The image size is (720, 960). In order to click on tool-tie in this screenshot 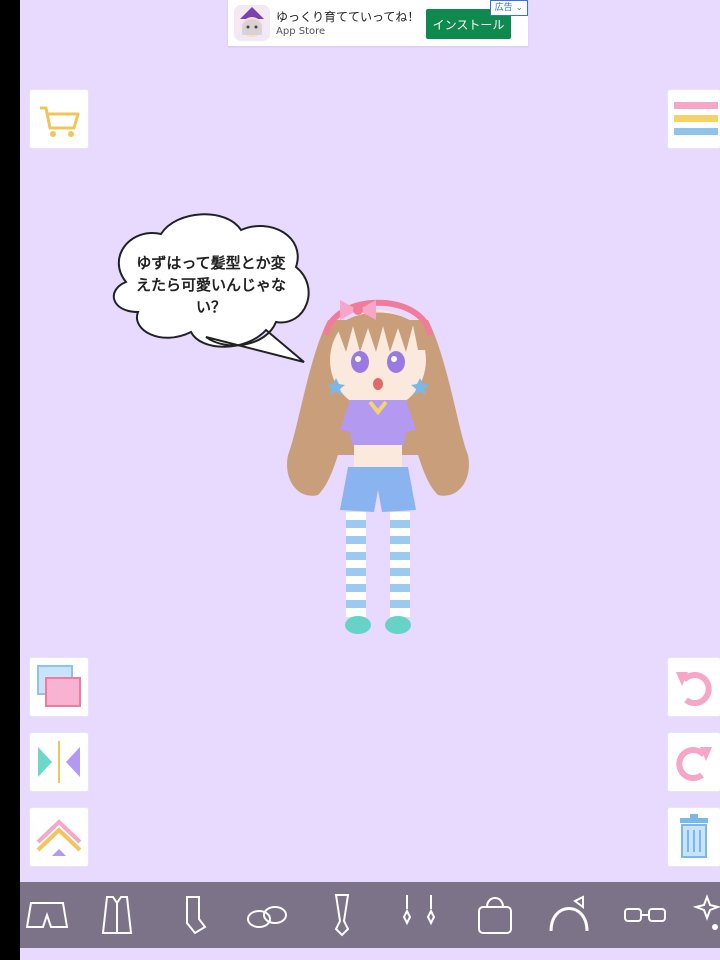, I will do `click(342, 915)`.